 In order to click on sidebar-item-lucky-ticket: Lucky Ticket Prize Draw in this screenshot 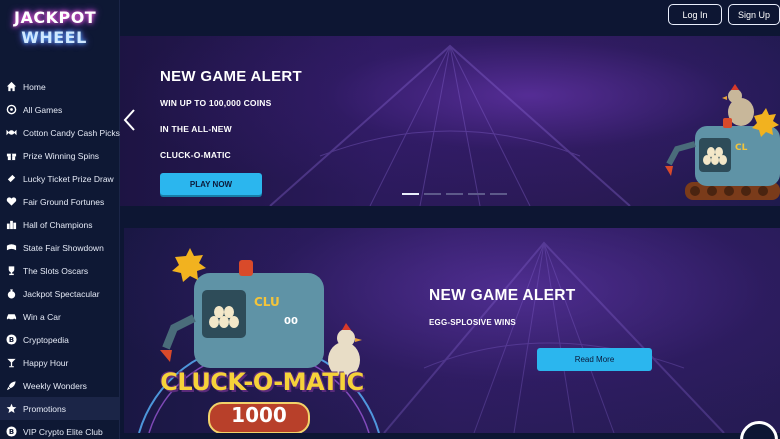, I will do `click(60, 178)`.